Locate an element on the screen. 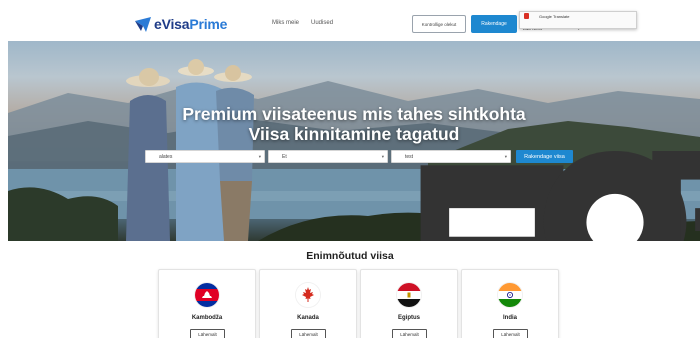  canada-flag-icon is located at coordinates (308, 295).